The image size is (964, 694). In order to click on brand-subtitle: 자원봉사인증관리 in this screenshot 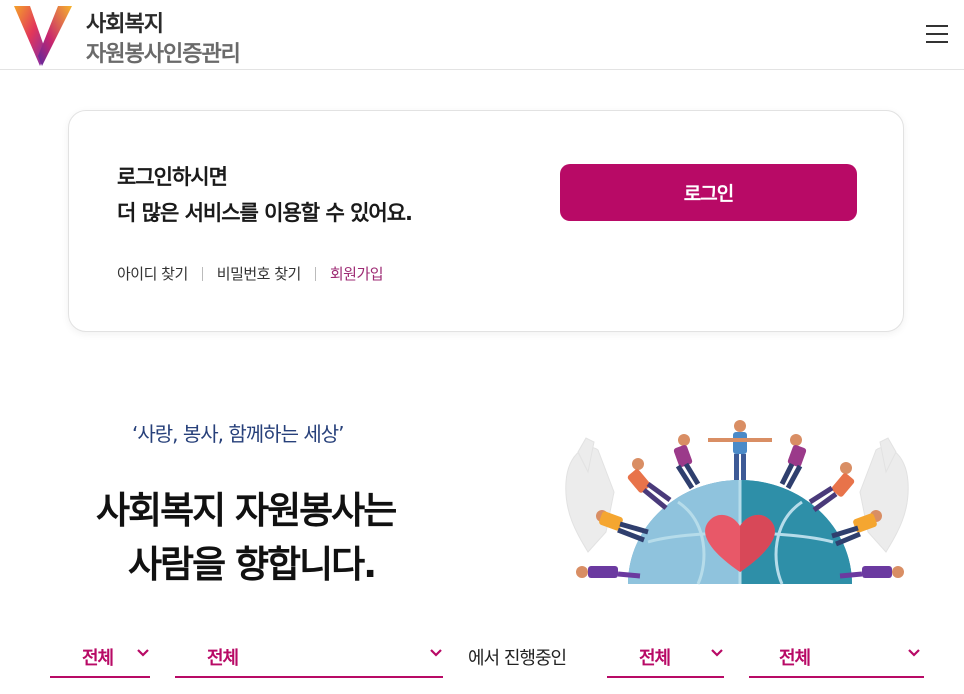, I will do `click(163, 54)`.